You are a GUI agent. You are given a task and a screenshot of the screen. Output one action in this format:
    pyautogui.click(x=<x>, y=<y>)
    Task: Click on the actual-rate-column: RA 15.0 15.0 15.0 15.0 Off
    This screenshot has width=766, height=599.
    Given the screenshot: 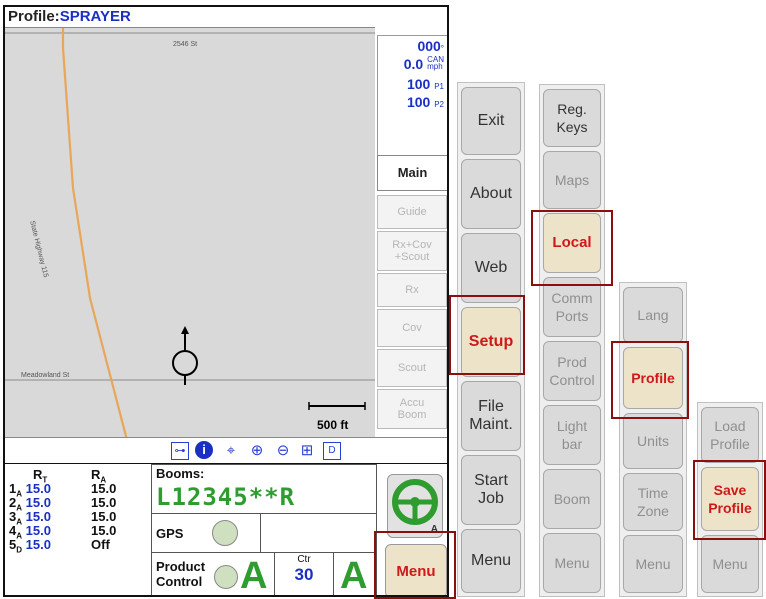 What is the action you would take?
    pyautogui.click(x=116, y=510)
    